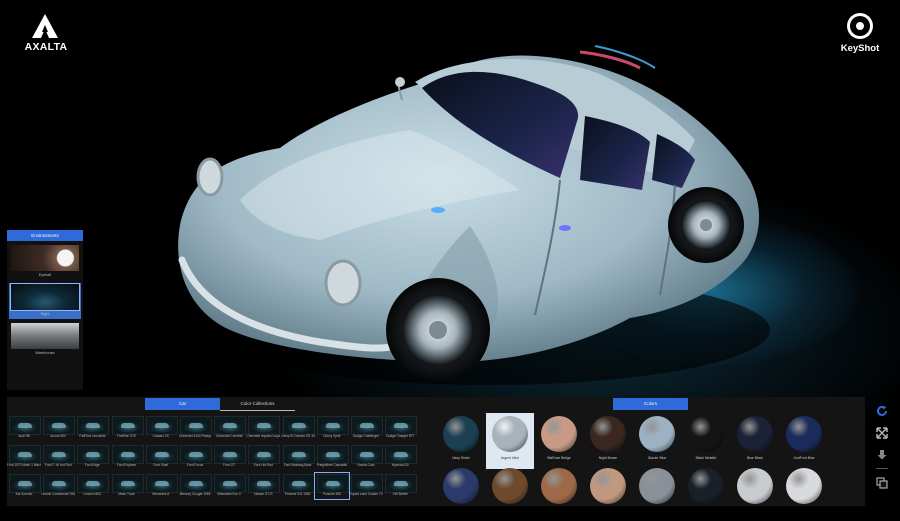 This screenshot has width=900, height=521. Describe the element at coordinates (127, 457) in the screenshot. I see `car-item: Ford Explorer` at that location.